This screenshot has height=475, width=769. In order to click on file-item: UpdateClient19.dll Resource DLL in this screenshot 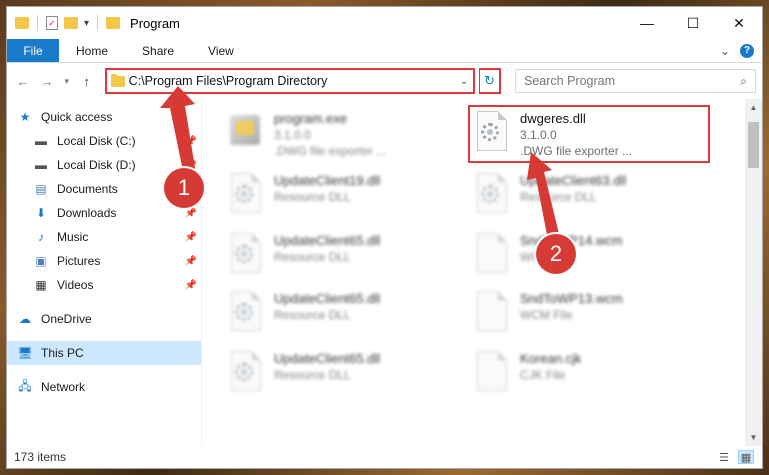, I will do `click(344, 197)`.